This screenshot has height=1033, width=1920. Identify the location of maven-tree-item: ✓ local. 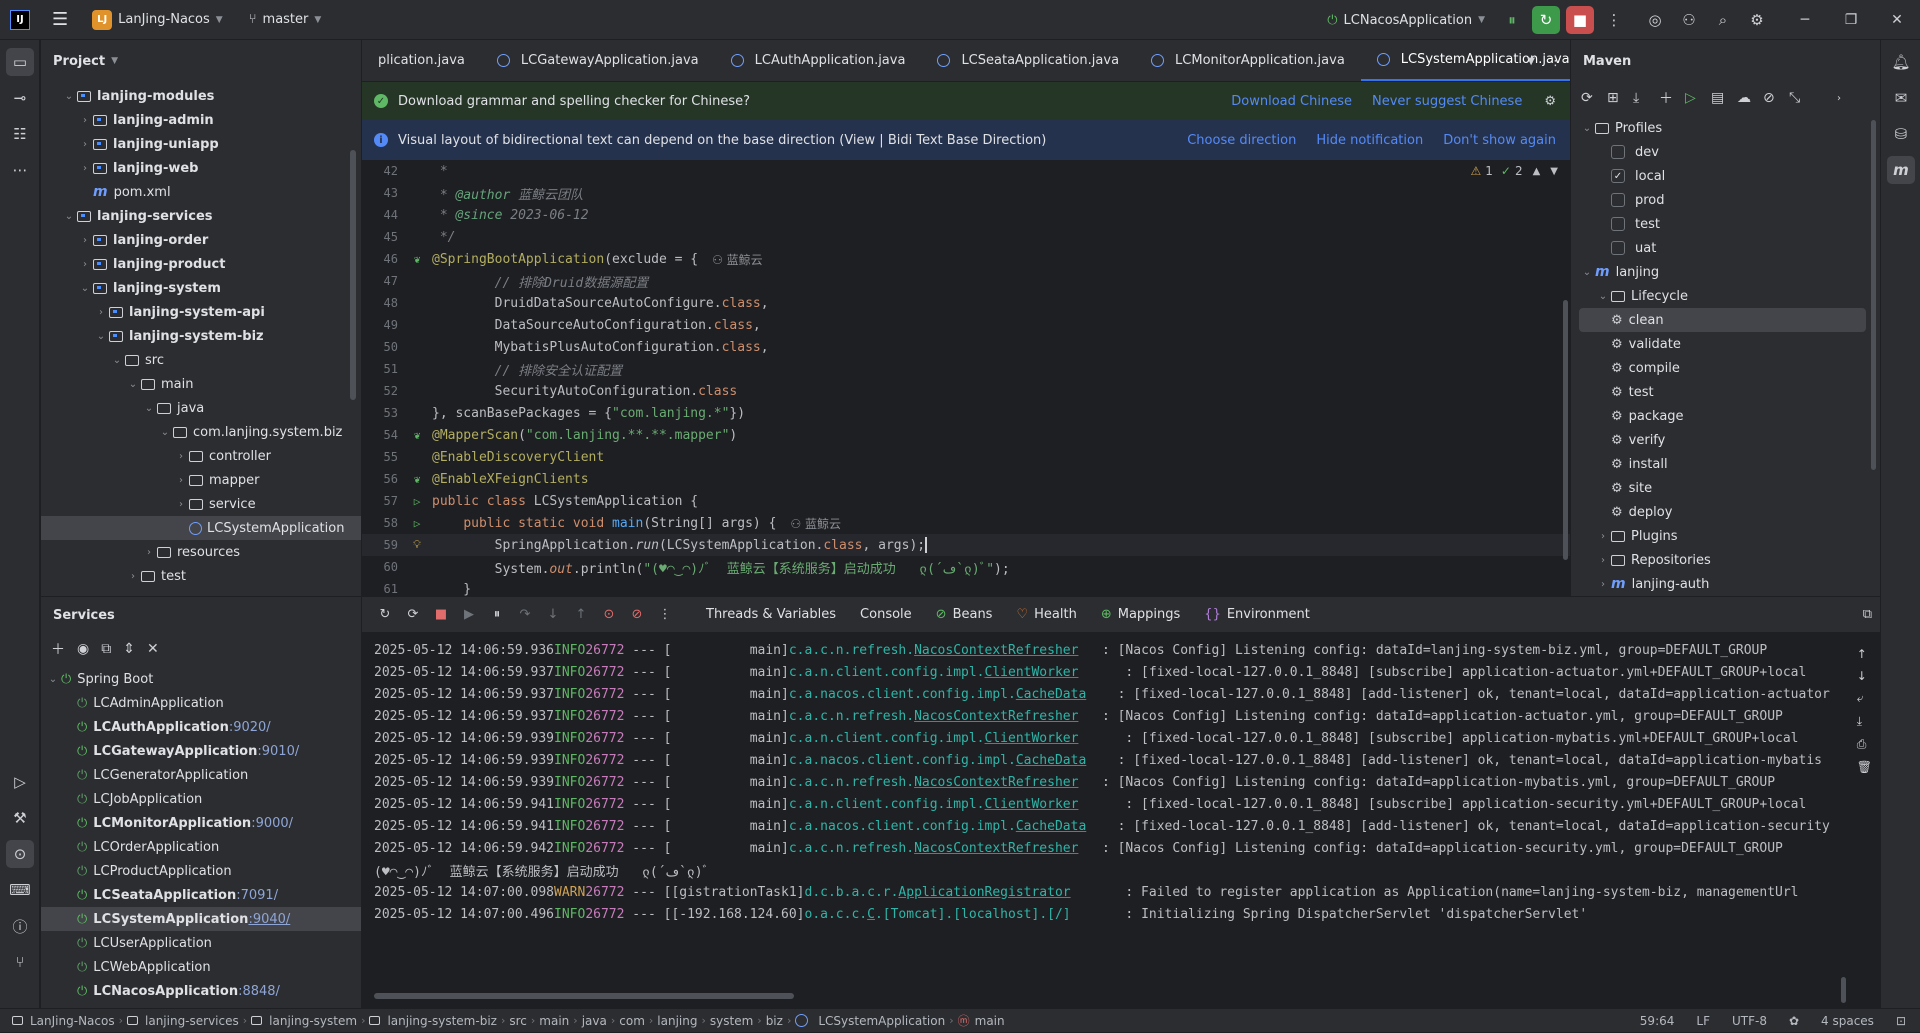
(1725, 176).